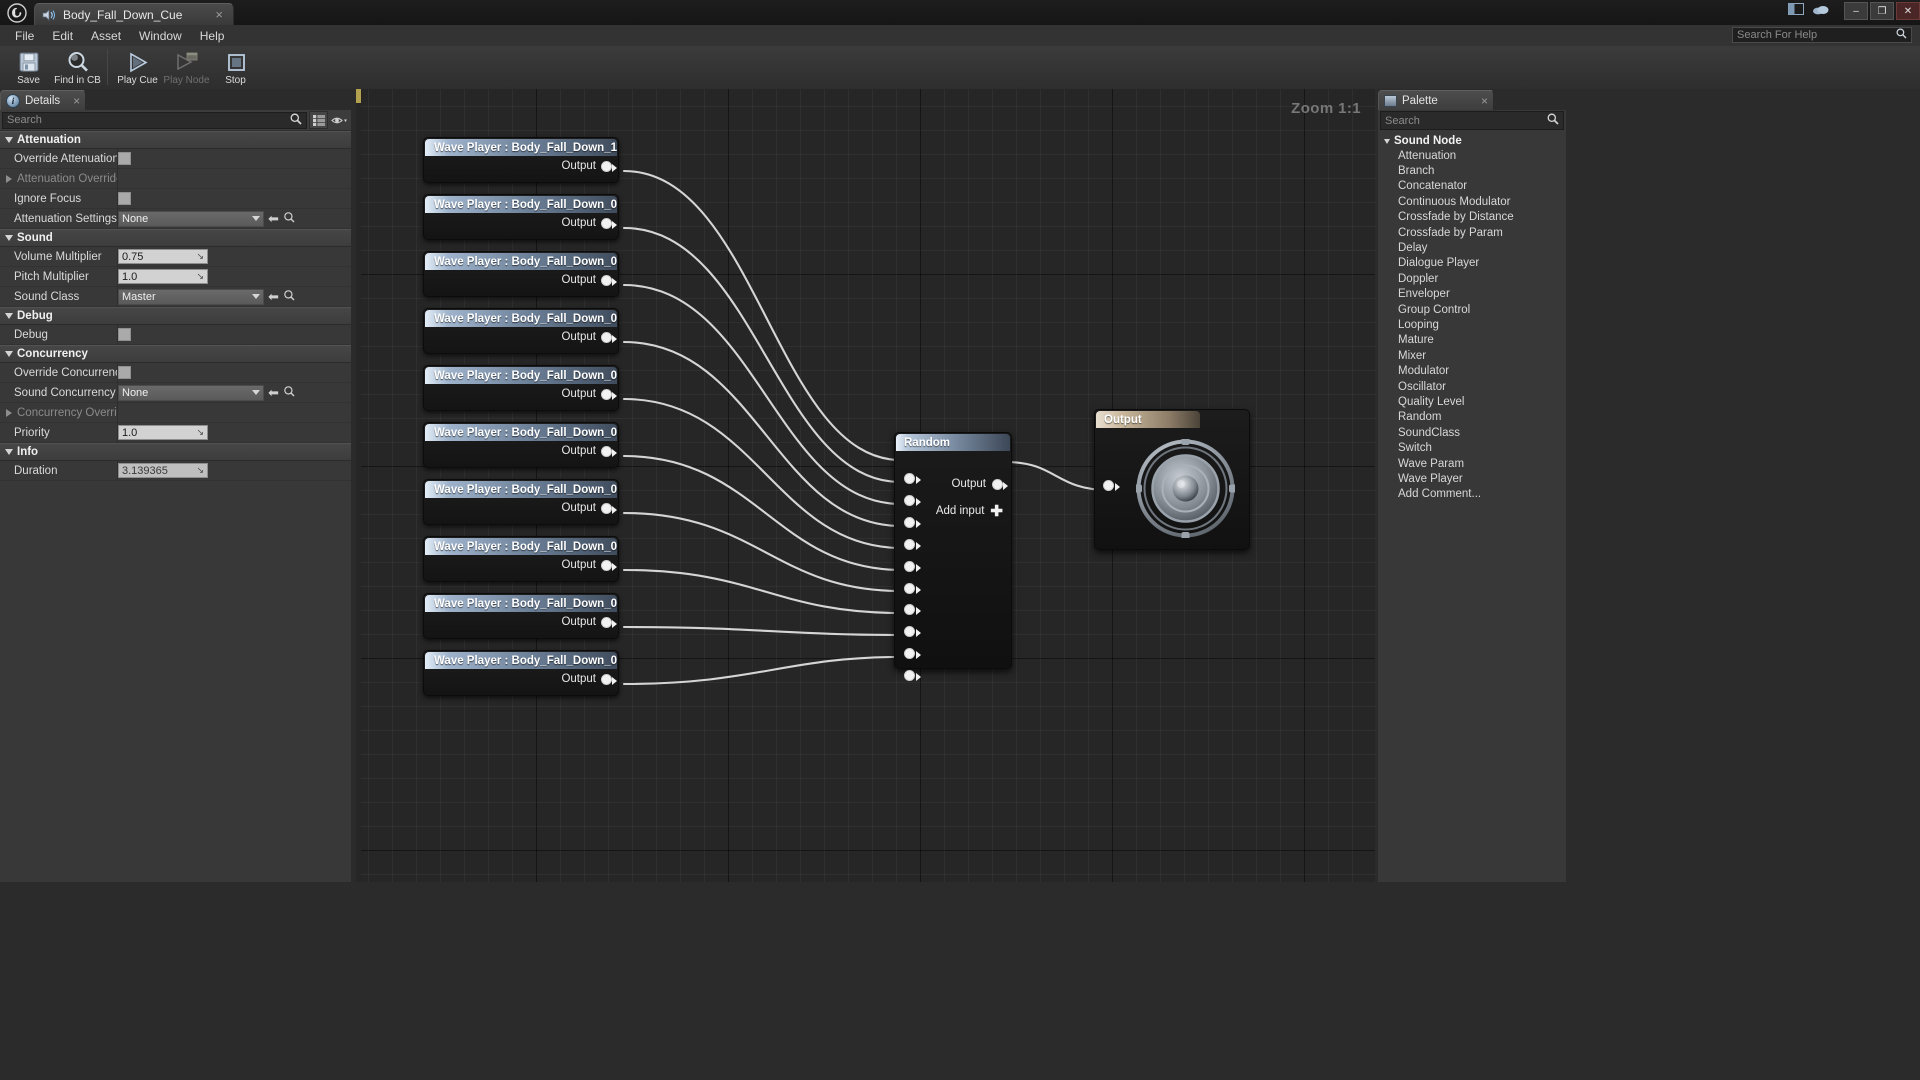 This screenshot has height=1080, width=1920. Describe the element at coordinates (1472, 120) in the screenshot. I see `palette-search-input: Search` at that location.